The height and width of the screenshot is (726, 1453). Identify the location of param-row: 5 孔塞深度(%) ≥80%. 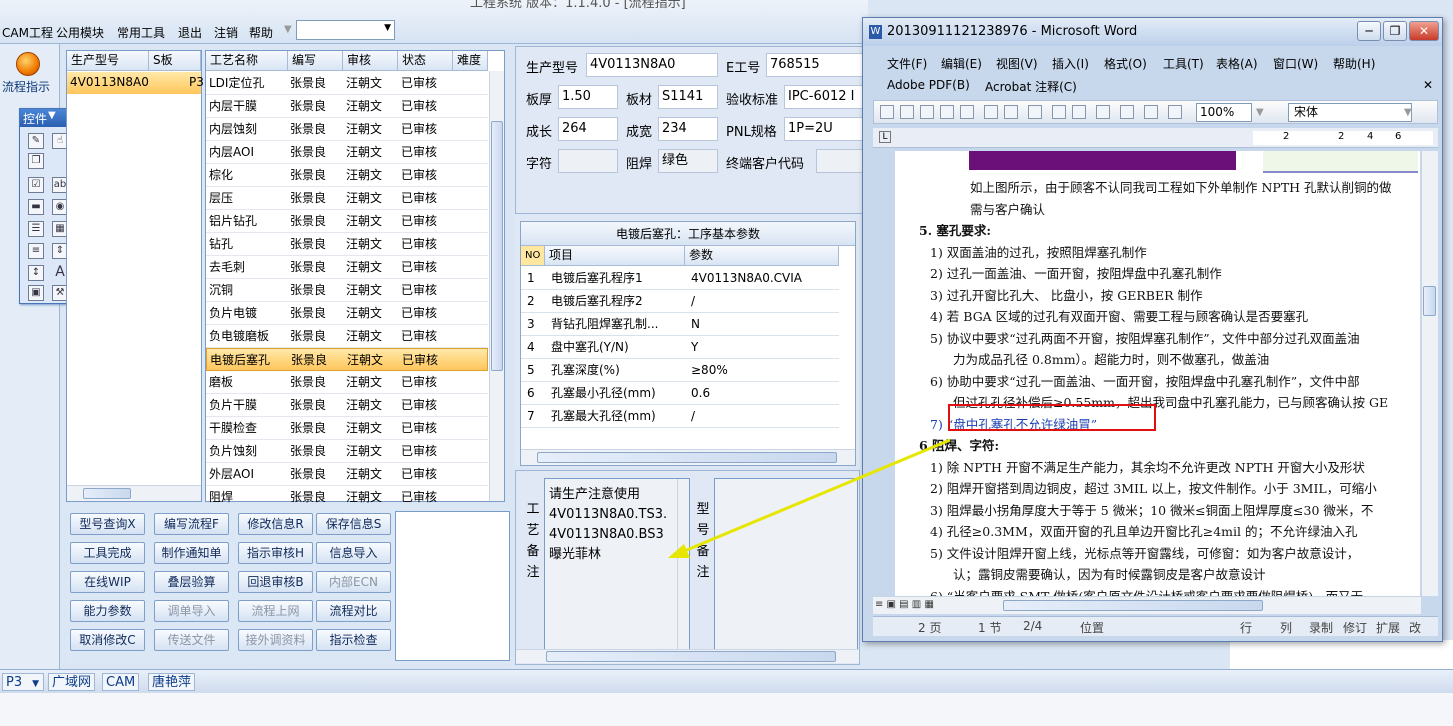
(680, 370).